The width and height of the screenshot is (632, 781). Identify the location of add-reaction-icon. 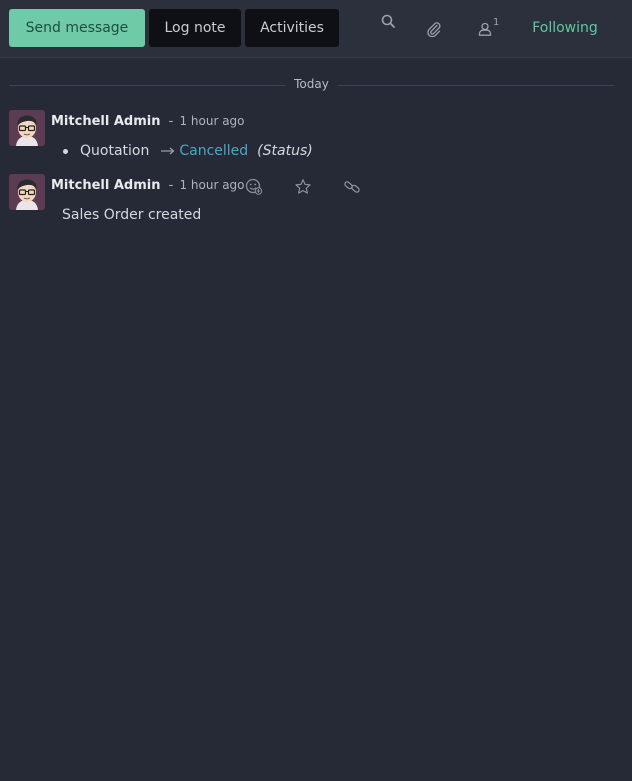
(254, 186).